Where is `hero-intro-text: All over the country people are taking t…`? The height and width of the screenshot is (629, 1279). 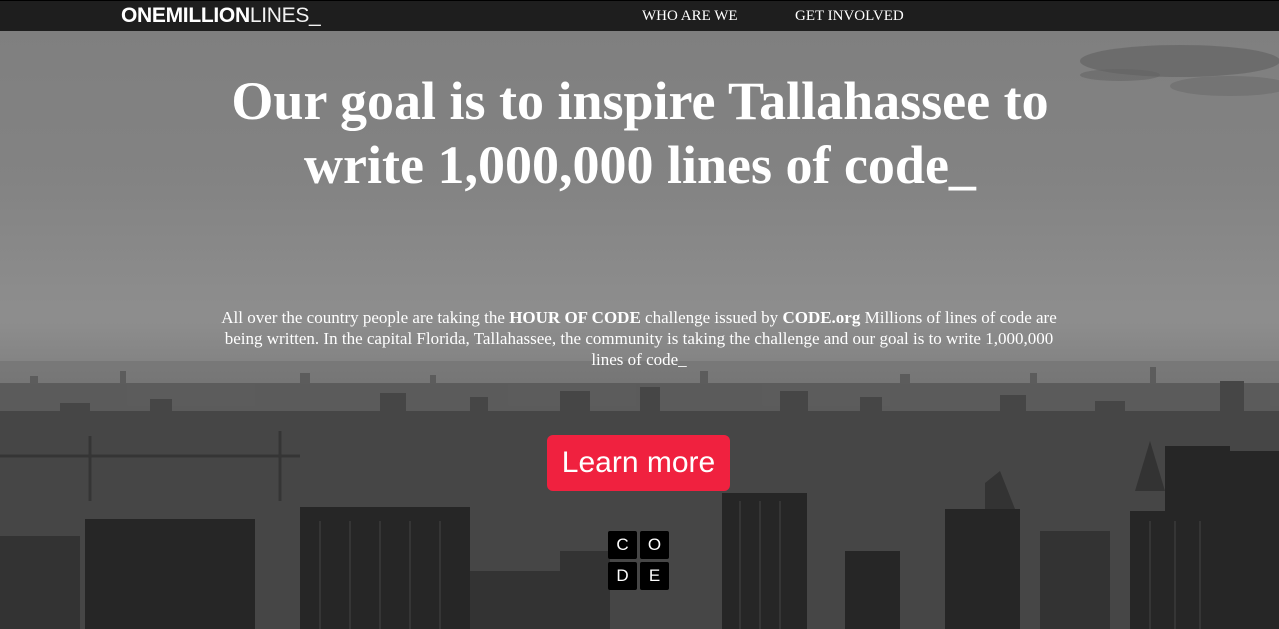 hero-intro-text: All over the country people are taking t… is located at coordinates (639, 338).